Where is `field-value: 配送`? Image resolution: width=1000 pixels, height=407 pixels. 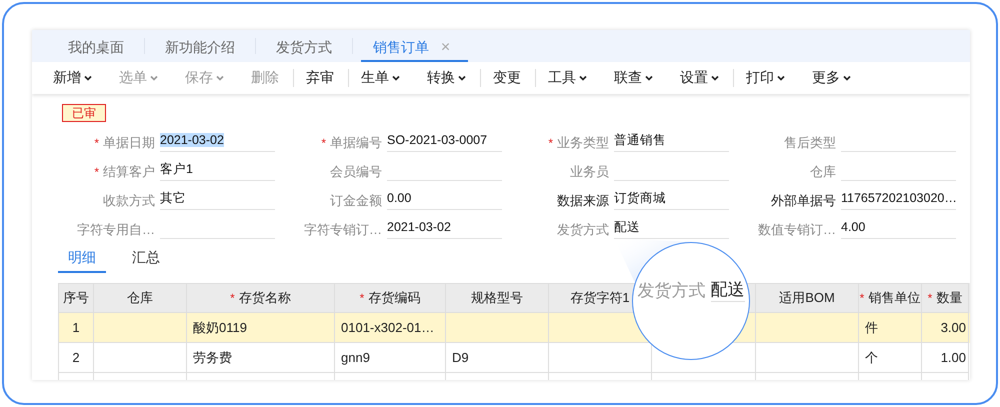 field-value: 配送 is located at coordinates (627, 227).